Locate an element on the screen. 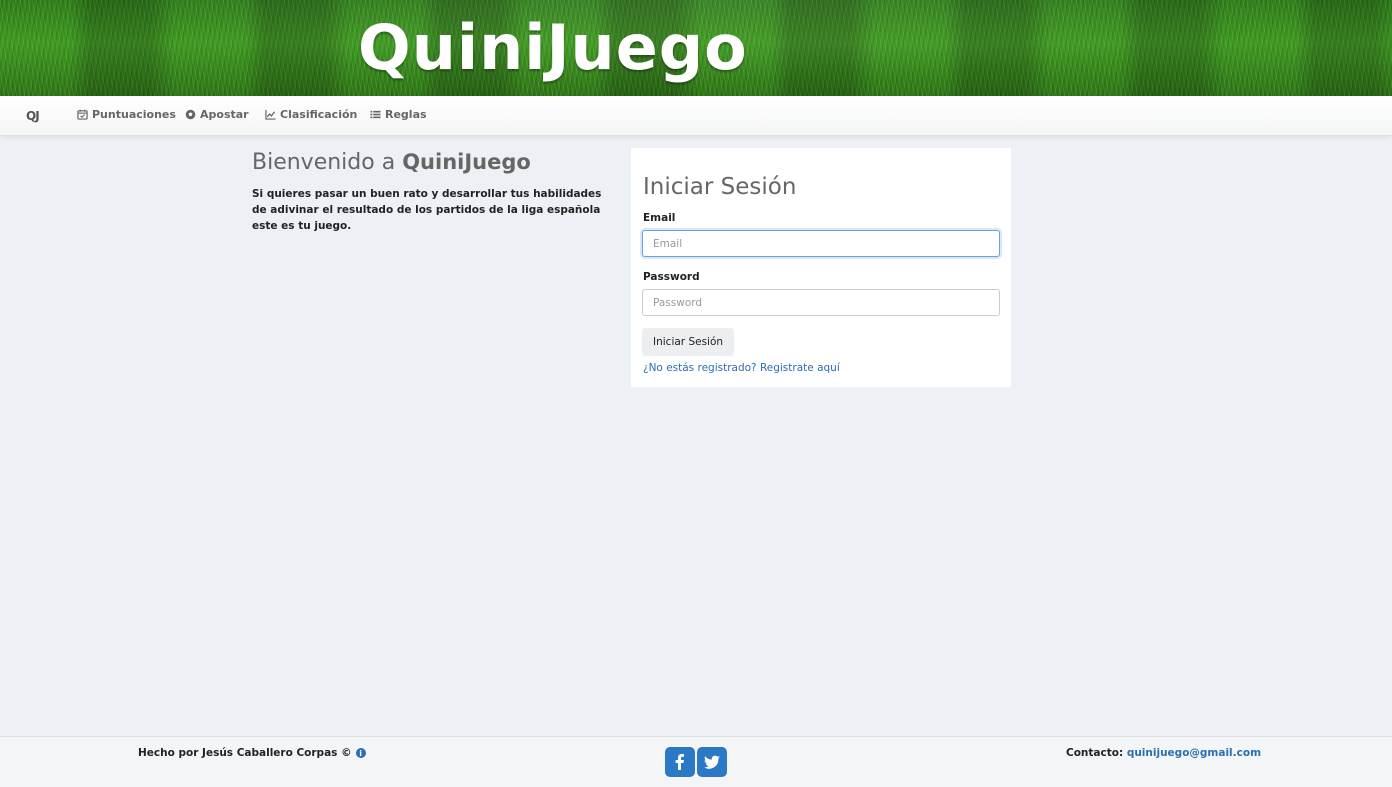  facebook-icon is located at coordinates (680, 762).